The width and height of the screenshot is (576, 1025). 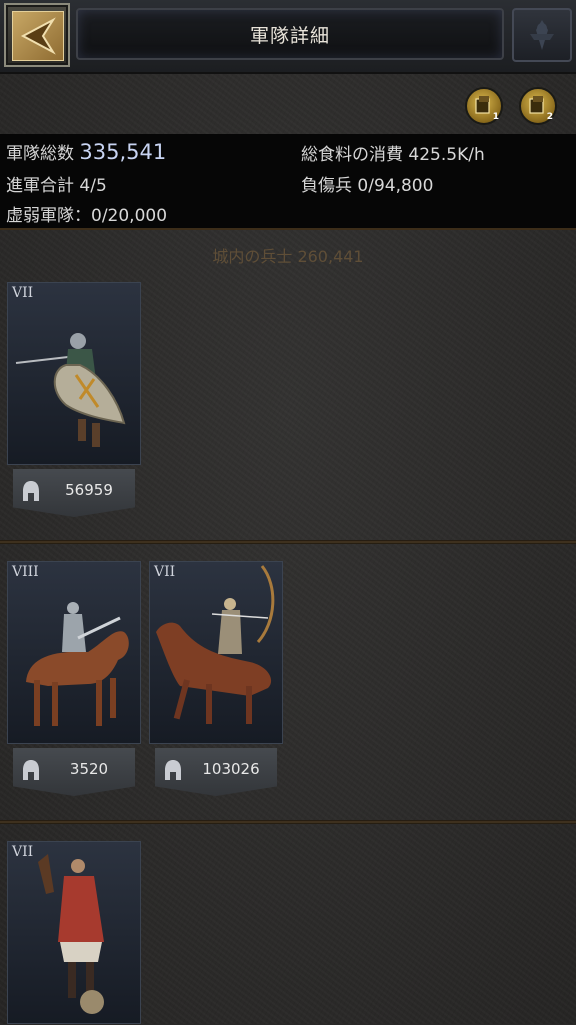 What do you see at coordinates (549, 117) in the screenshot?
I see `pin-sub-label: 2` at bounding box center [549, 117].